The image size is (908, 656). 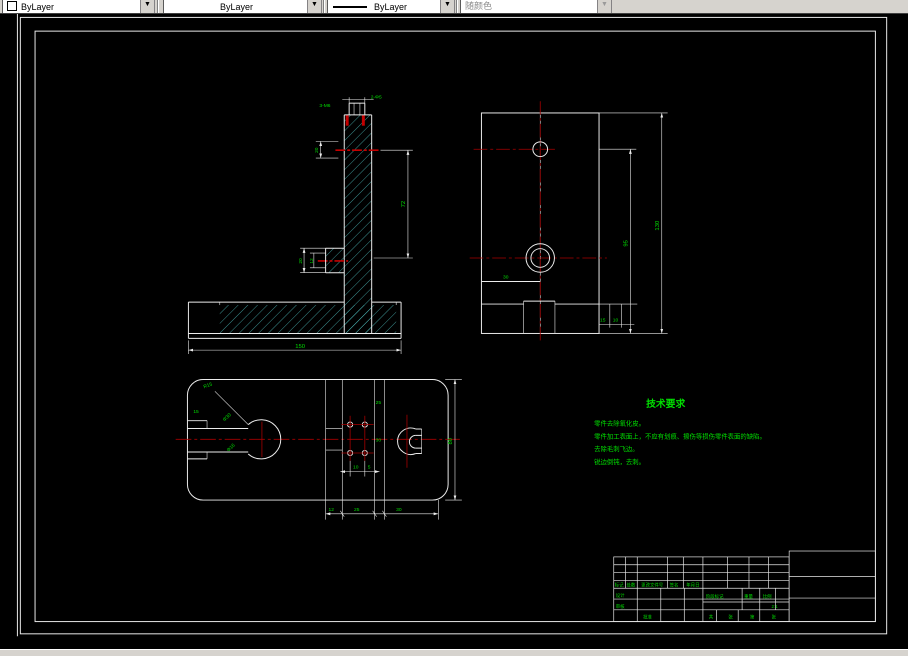 What do you see at coordinates (652, 584) in the screenshot?
I see `title-block-label: 更改文件号` at bounding box center [652, 584].